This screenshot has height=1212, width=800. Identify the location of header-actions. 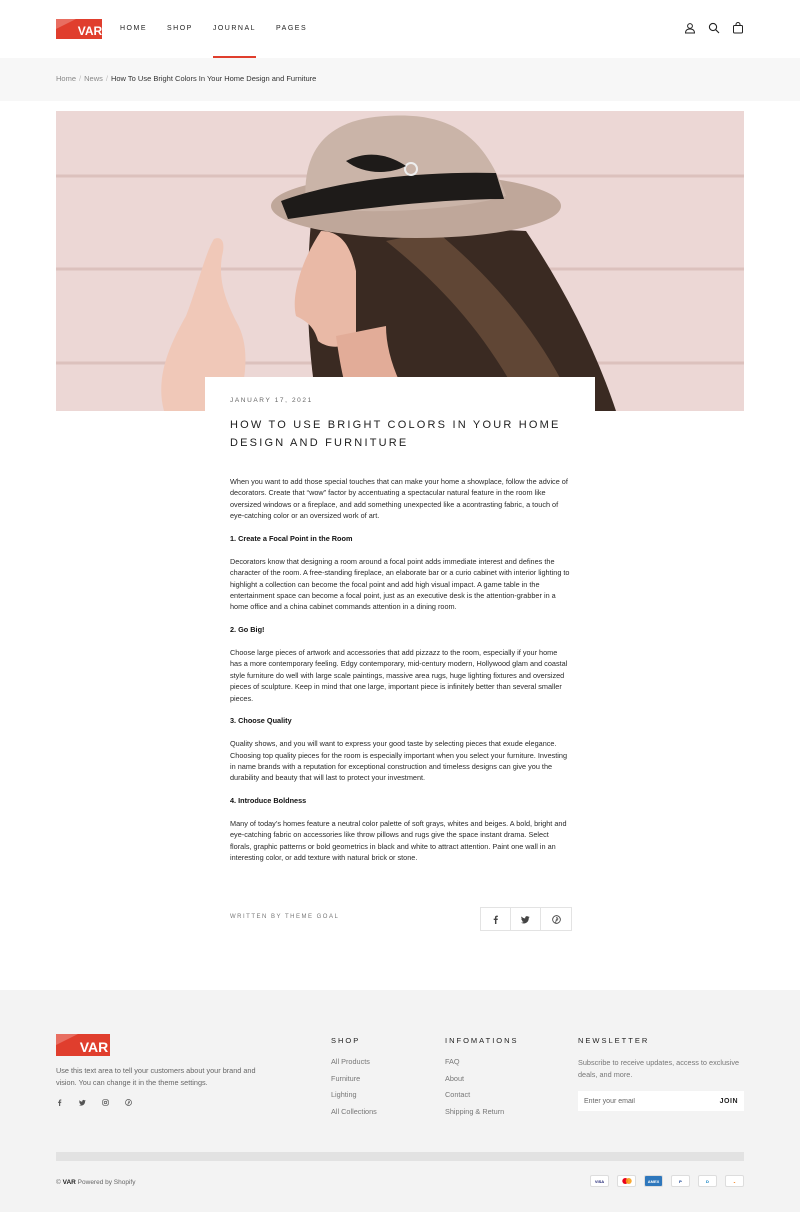
(714, 28).